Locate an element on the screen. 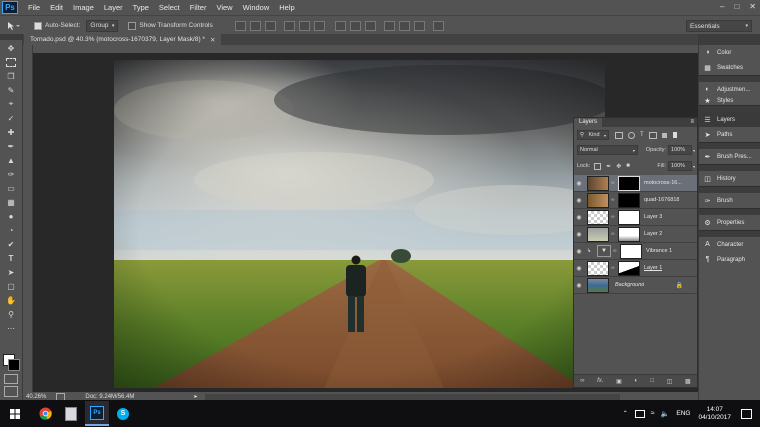 The height and width of the screenshot is (427, 760). show-transform-checkbox is located at coordinates (132, 25).